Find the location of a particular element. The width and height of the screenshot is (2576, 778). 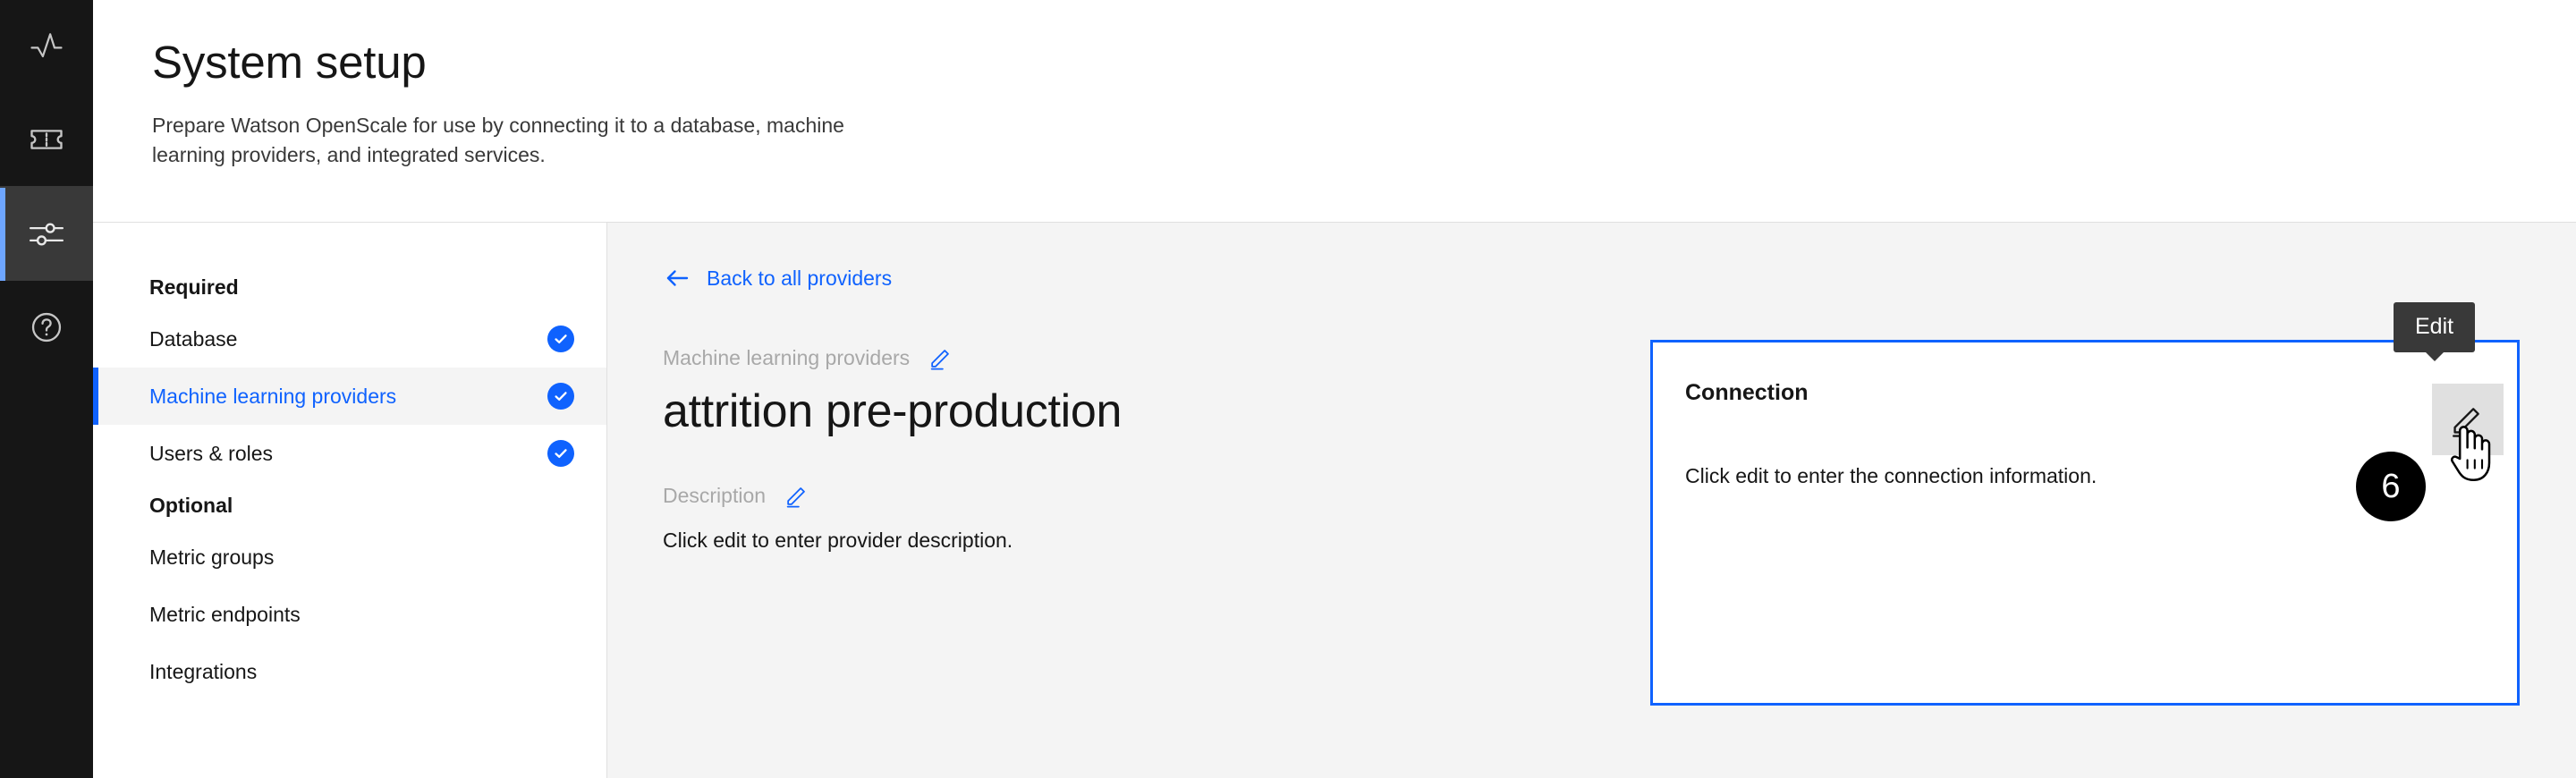

rail-item-tickets is located at coordinates (46, 139).